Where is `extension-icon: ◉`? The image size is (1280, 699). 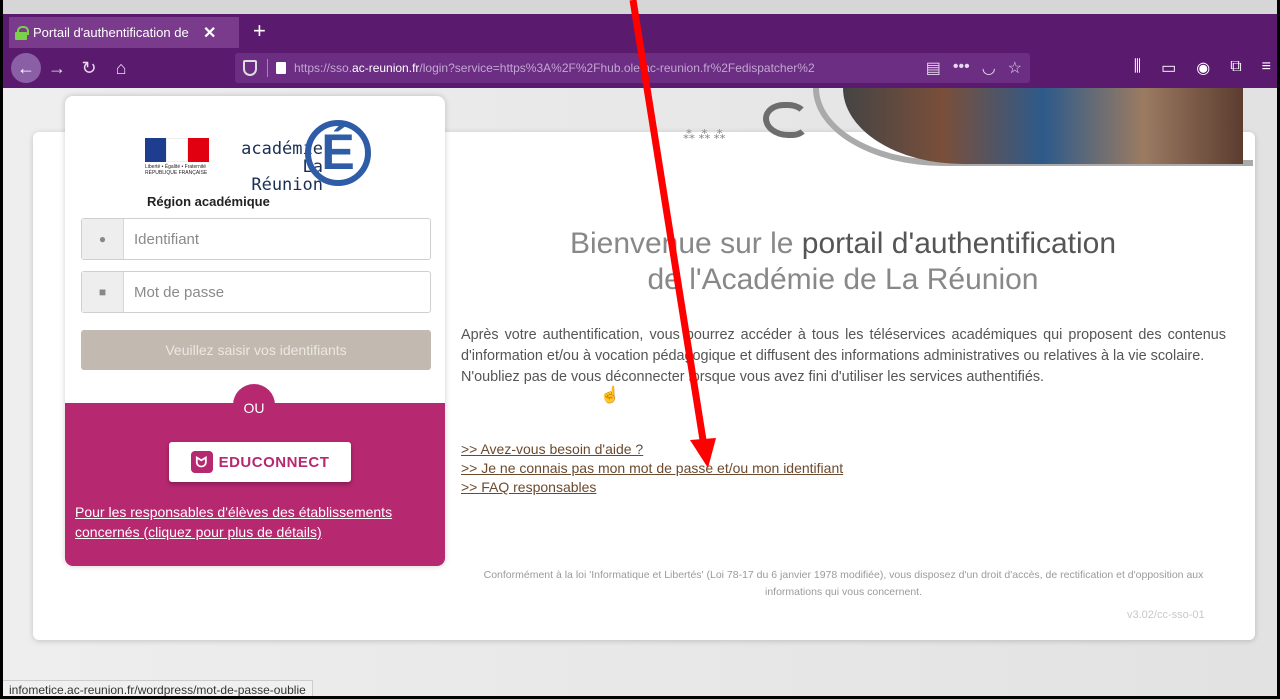
extension-icon: ◉ is located at coordinates (1203, 68).